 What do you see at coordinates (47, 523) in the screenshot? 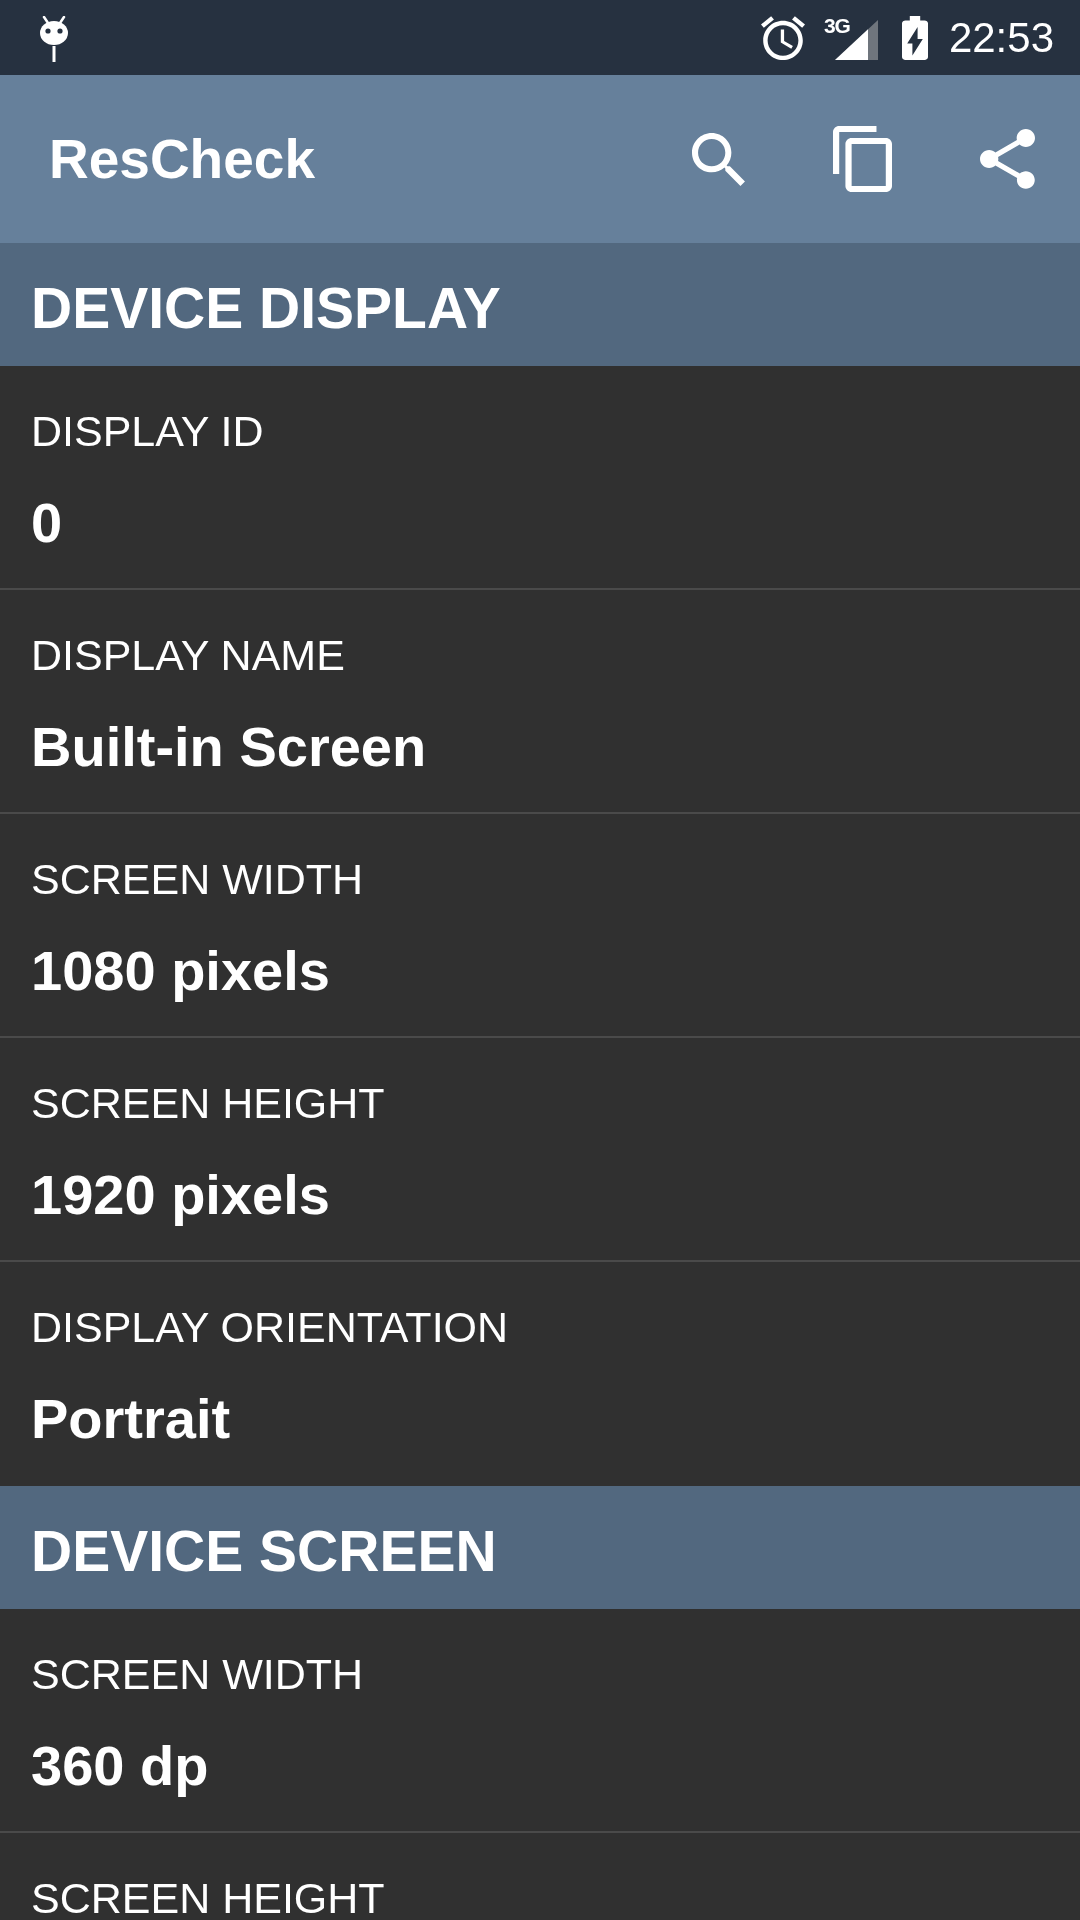
I see `item-value: 0` at bounding box center [47, 523].